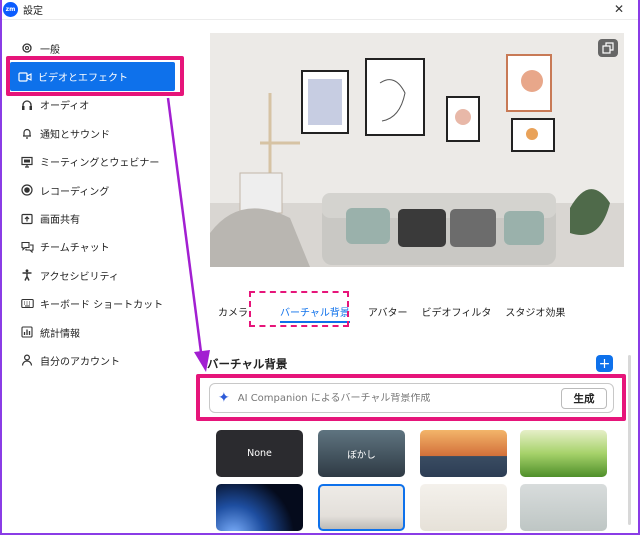  Describe the element at coordinates (27, 219) in the screenshot. I see `share-screen-icon` at that location.